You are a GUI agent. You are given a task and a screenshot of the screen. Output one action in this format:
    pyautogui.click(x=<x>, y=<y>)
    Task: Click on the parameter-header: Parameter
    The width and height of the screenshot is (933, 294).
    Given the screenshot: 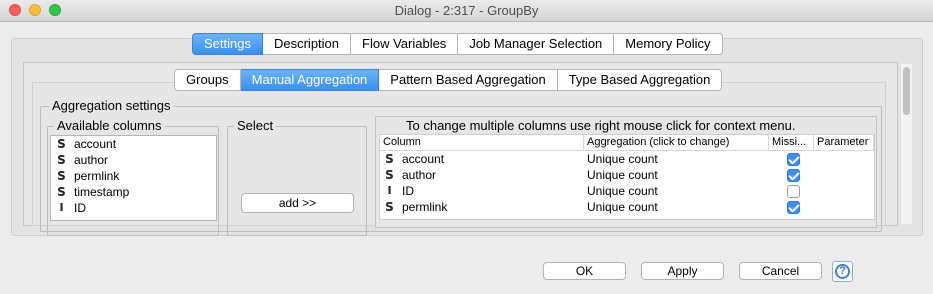 What is the action you would take?
    pyautogui.click(x=844, y=142)
    